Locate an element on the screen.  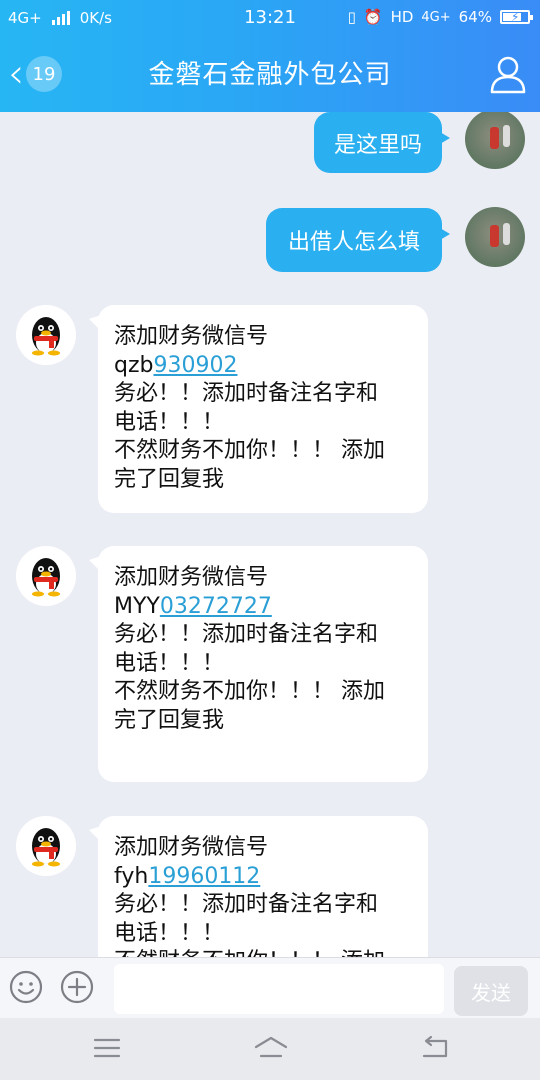
home-icon is located at coordinates (271, 1048).